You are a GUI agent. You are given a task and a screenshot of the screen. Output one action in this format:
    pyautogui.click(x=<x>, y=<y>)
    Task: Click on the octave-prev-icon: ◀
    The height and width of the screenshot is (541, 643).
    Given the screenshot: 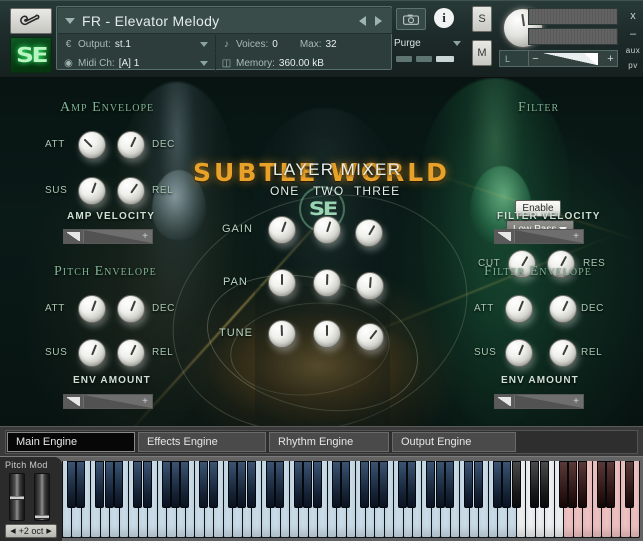 What is the action you would take?
    pyautogui.click(x=12, y=531)
    